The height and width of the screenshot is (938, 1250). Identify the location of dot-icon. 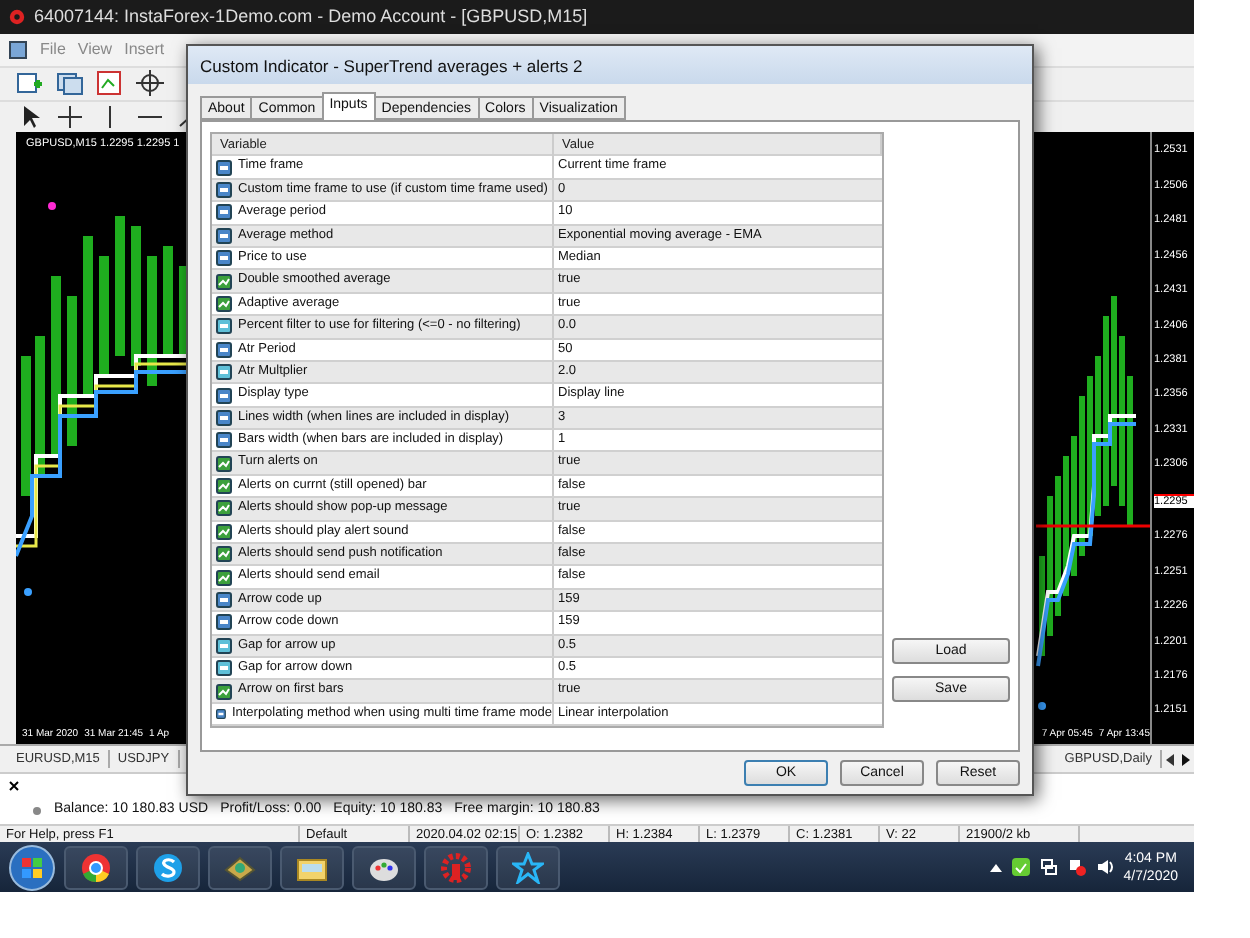
(37, 811).